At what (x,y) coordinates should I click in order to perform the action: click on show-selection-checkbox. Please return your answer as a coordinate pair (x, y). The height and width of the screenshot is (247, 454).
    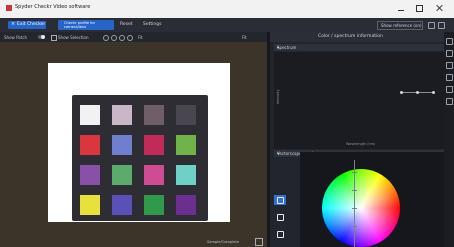
    Looking at the image, I should click on (54, 38).